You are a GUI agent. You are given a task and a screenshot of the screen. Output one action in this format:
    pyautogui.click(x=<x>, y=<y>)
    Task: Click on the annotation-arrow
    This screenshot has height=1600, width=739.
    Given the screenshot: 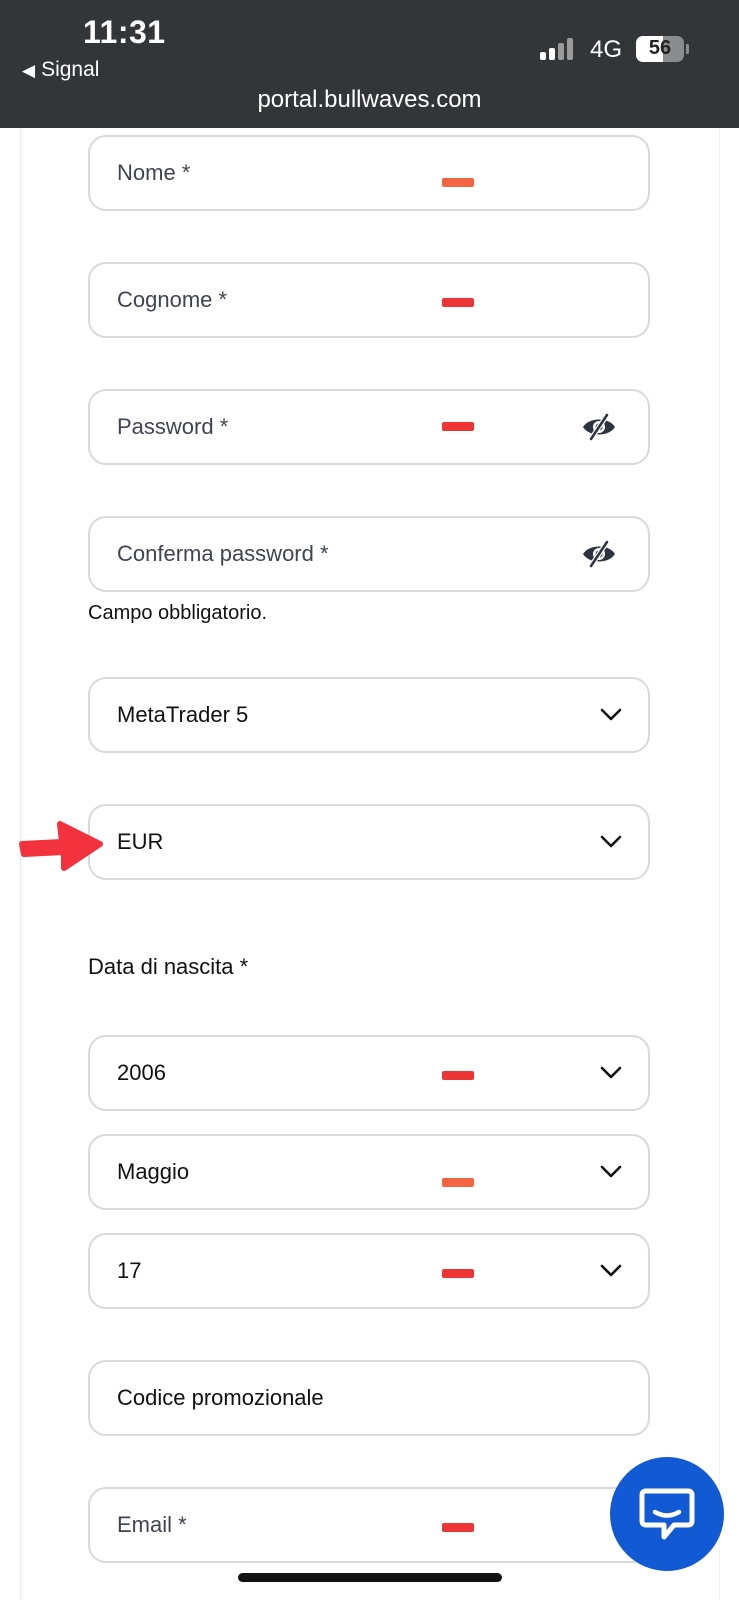 What is the action you would take?
    pyautogui.click(x=61, y=846)
    